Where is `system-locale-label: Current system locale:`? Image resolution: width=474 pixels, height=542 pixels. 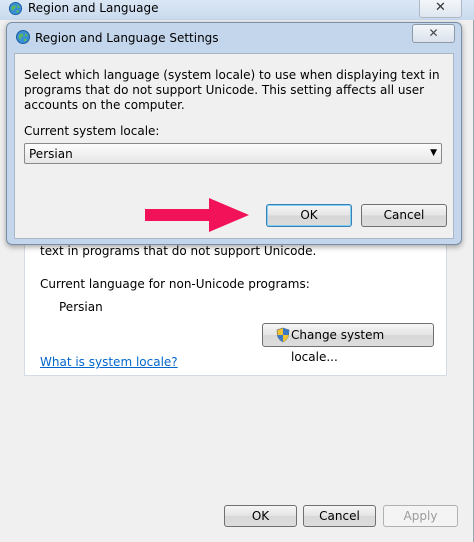 system-locale-label: Current system locale: is located at coordinates (92, 131).